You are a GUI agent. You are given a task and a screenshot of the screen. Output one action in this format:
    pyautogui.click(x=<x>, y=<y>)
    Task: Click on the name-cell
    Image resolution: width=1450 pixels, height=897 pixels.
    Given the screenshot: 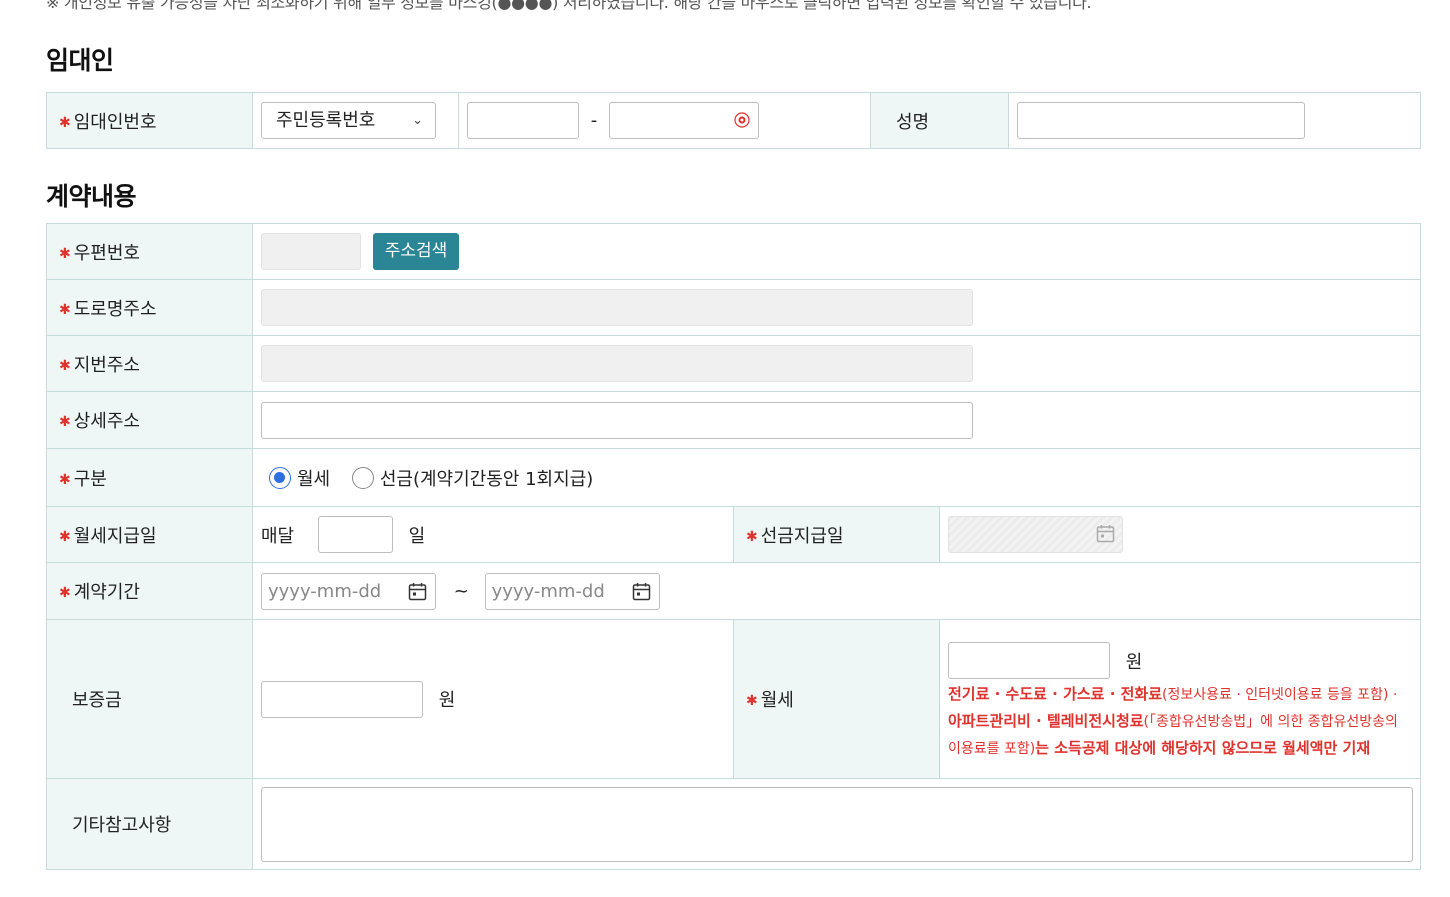 What is the action you would take?
    pyautogui.click(x=1214, y=120)
    